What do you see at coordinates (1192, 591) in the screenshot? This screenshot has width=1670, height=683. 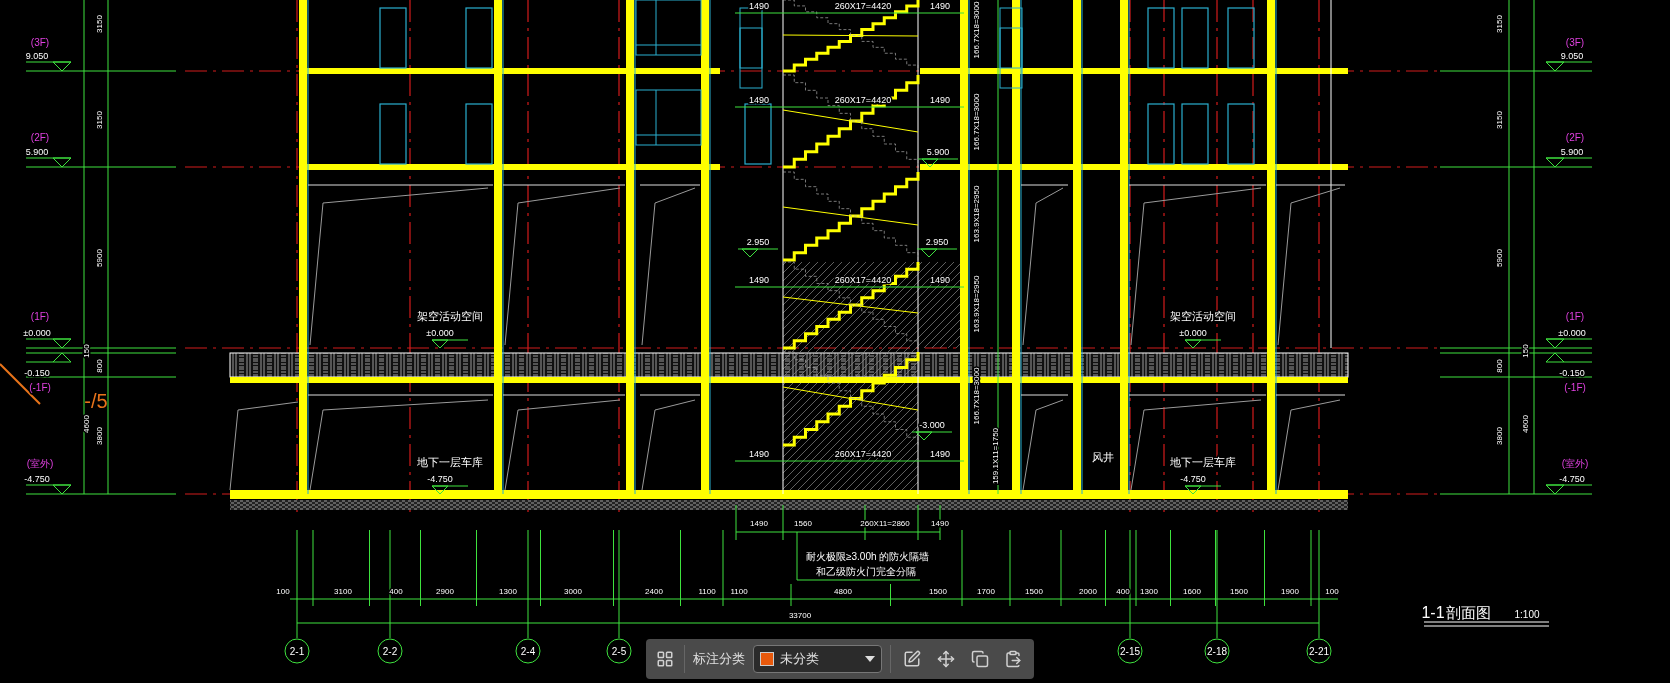 I see `dimension-text: 1600` at bounding box center [1192, 591].